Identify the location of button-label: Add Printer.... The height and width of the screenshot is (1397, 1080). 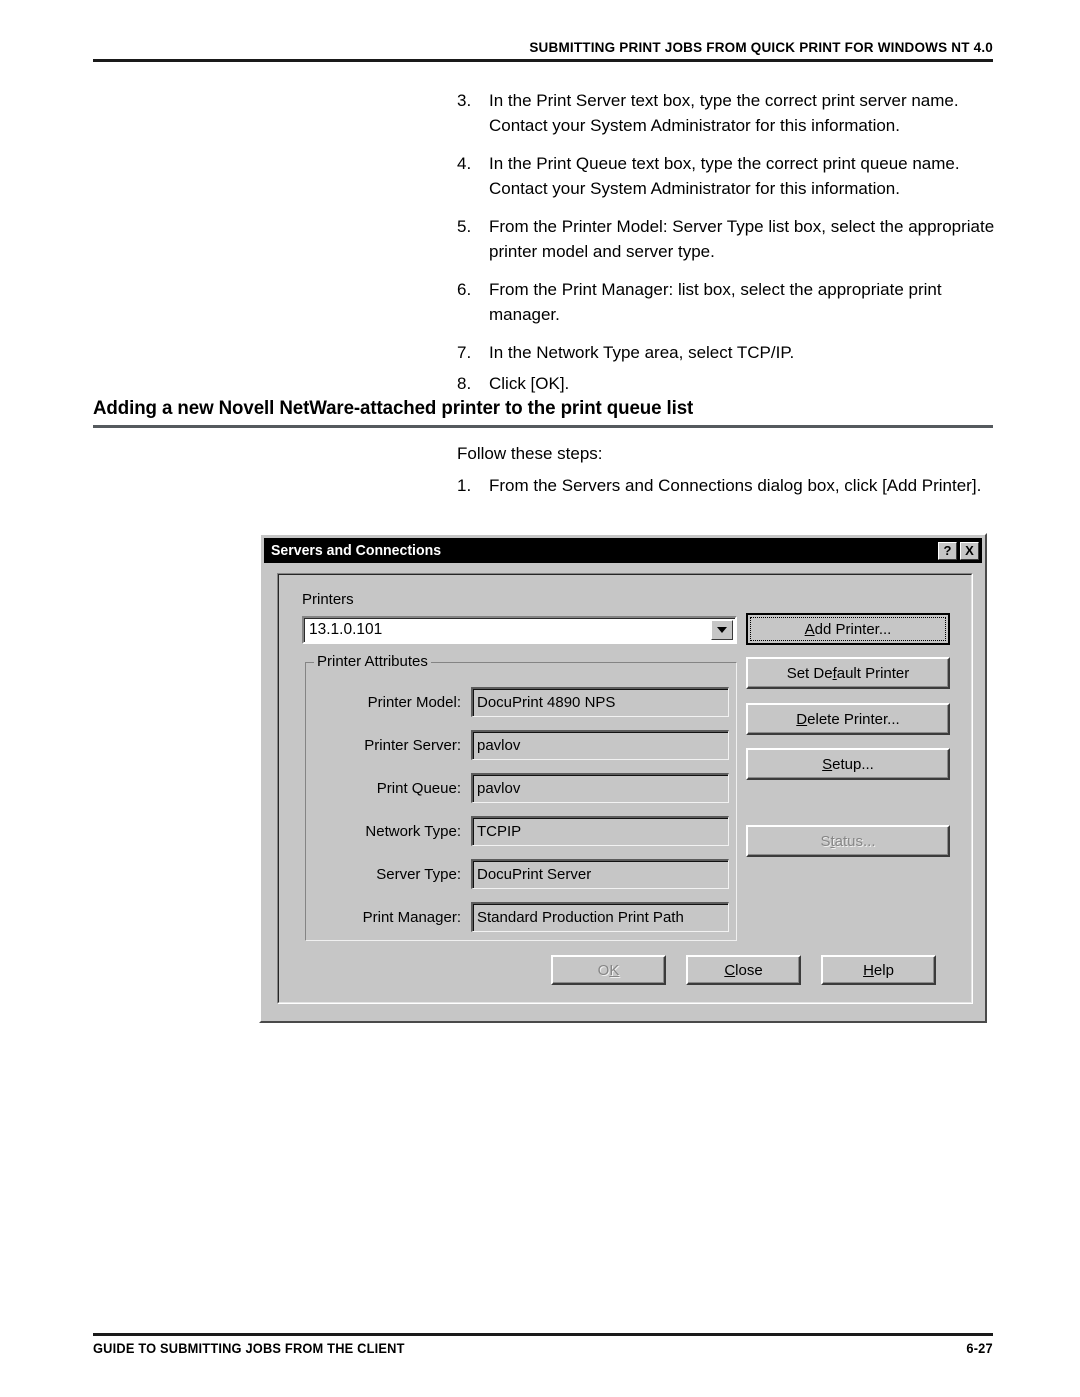
(848, 629).